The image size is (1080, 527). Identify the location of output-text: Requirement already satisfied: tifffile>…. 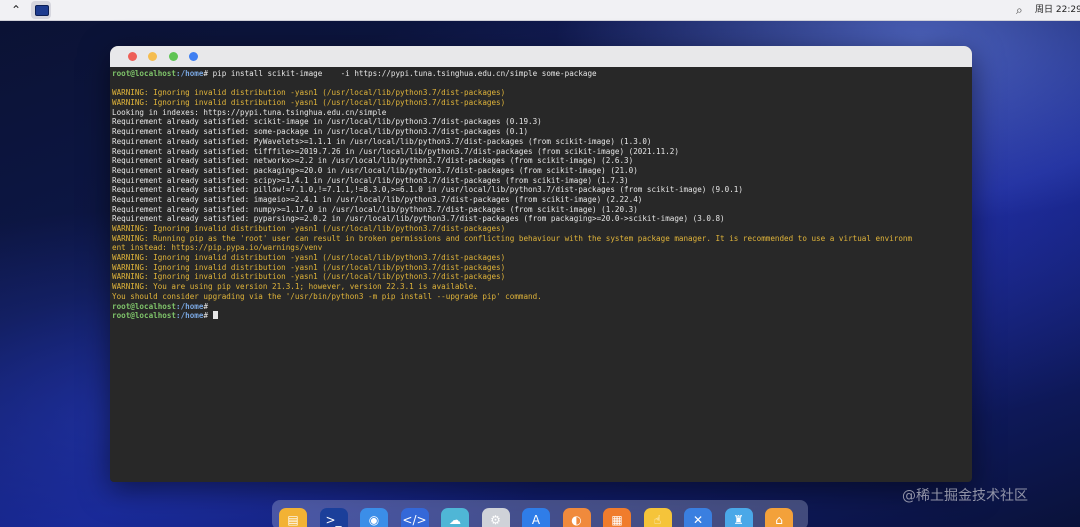
(395, 151).